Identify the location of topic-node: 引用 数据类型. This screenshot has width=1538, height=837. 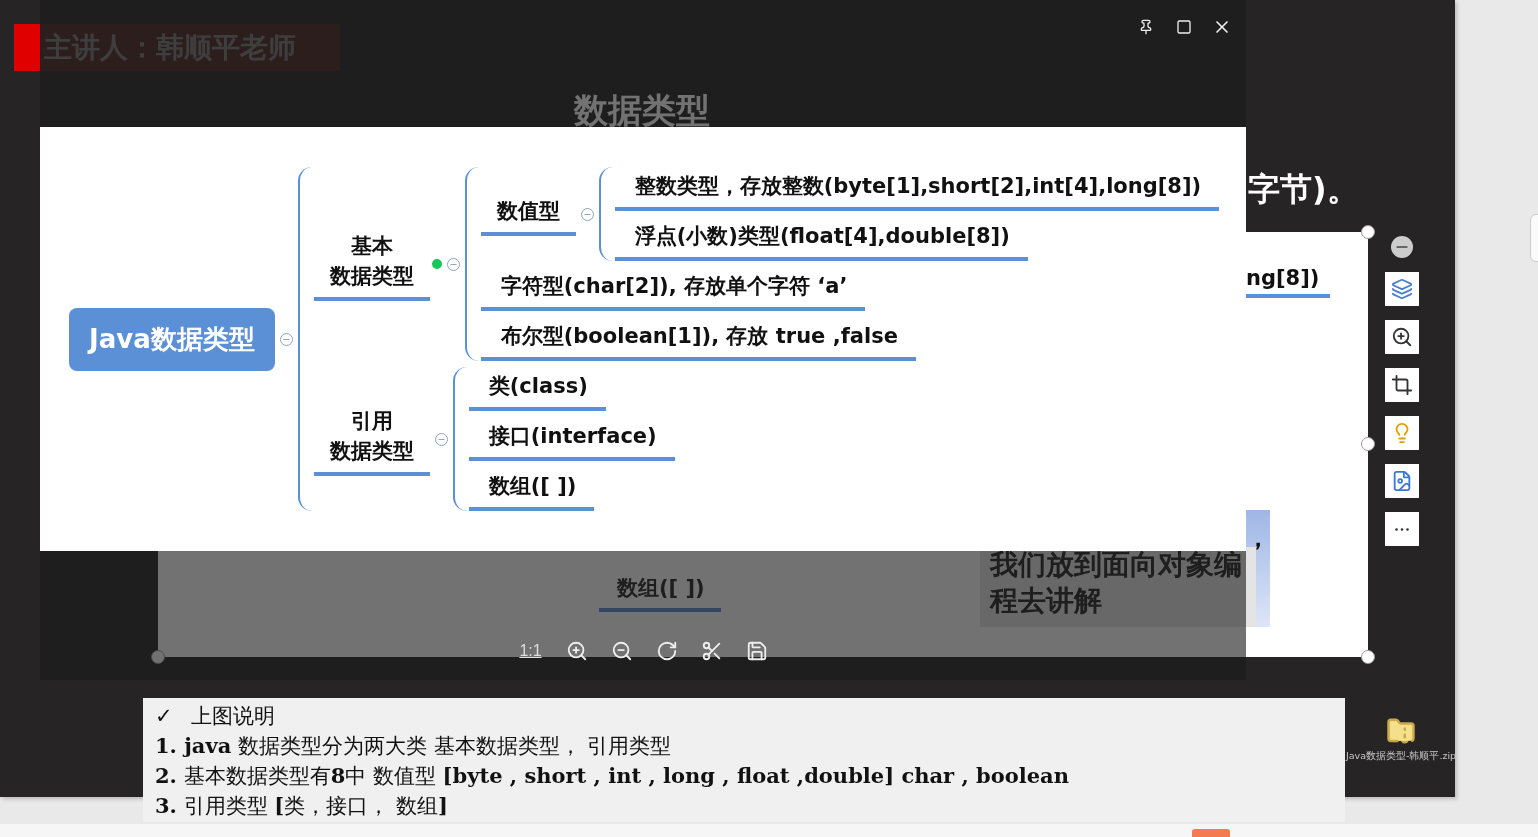
(371, 439).